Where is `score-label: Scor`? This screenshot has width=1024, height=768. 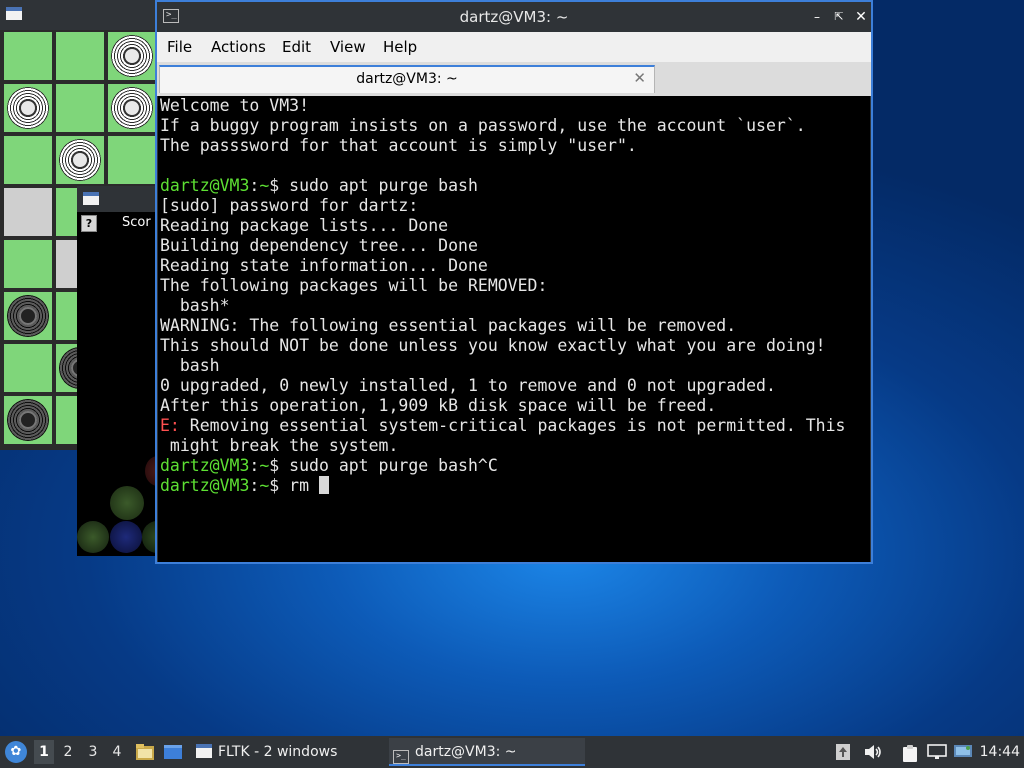 score-label: Scor is located at coordinates (136, 222).